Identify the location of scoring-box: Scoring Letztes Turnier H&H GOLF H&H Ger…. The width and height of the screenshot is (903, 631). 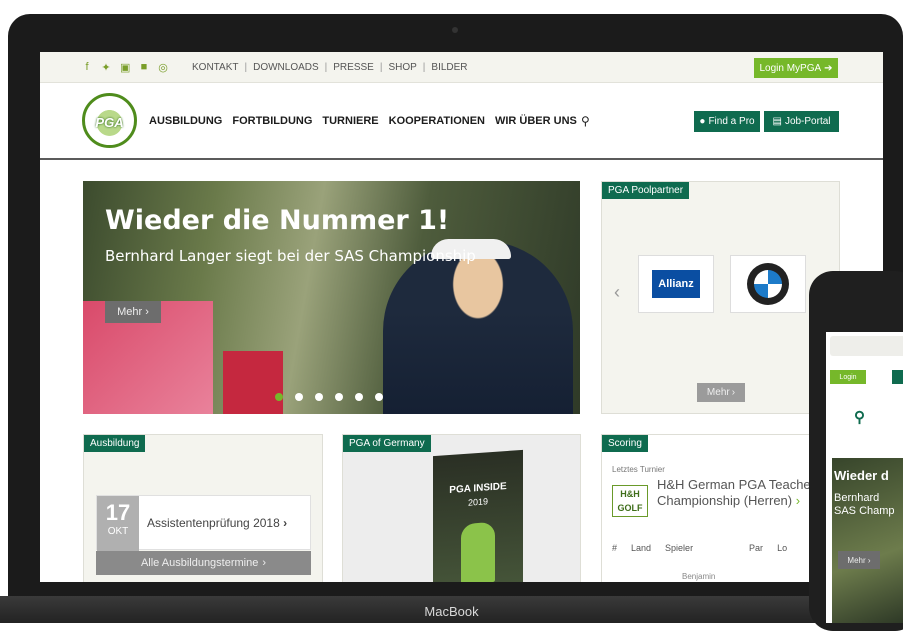
(721, 508).